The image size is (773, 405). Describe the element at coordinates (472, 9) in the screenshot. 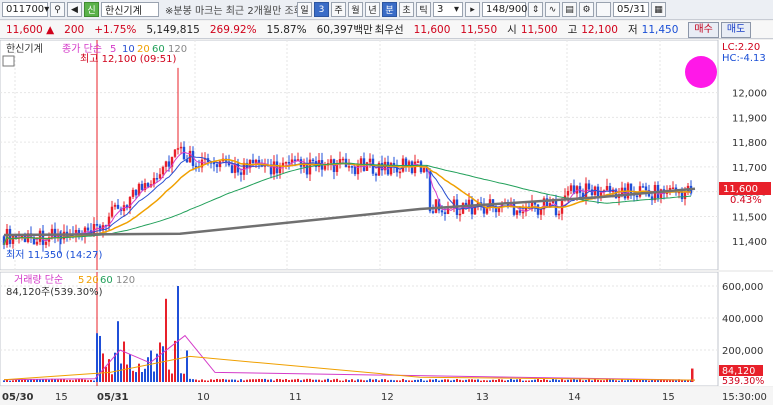

I see `prev-page-button: ▸` at that location.